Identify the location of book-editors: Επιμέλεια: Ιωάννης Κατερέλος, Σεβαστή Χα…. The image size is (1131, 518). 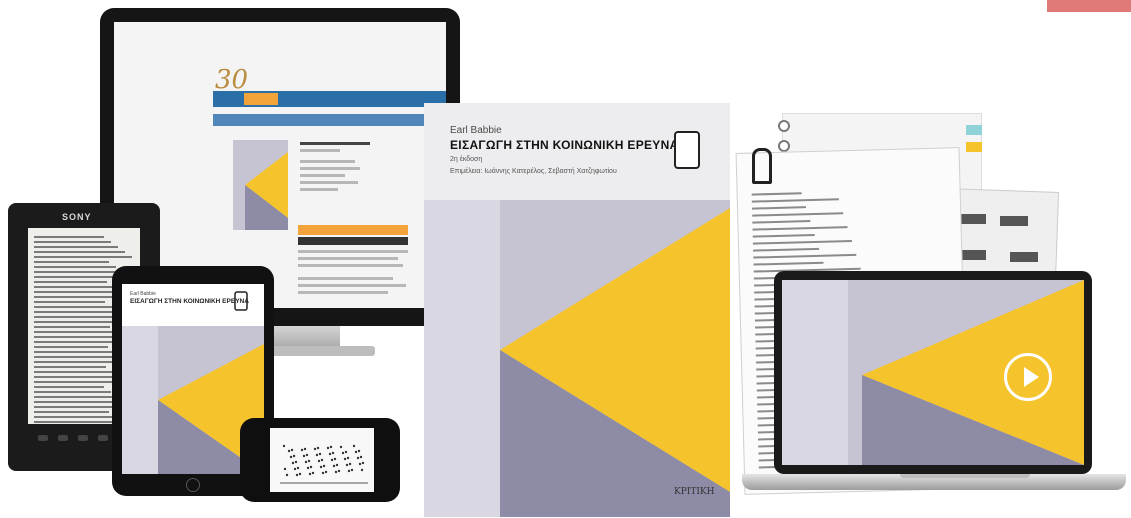
(533, 171).